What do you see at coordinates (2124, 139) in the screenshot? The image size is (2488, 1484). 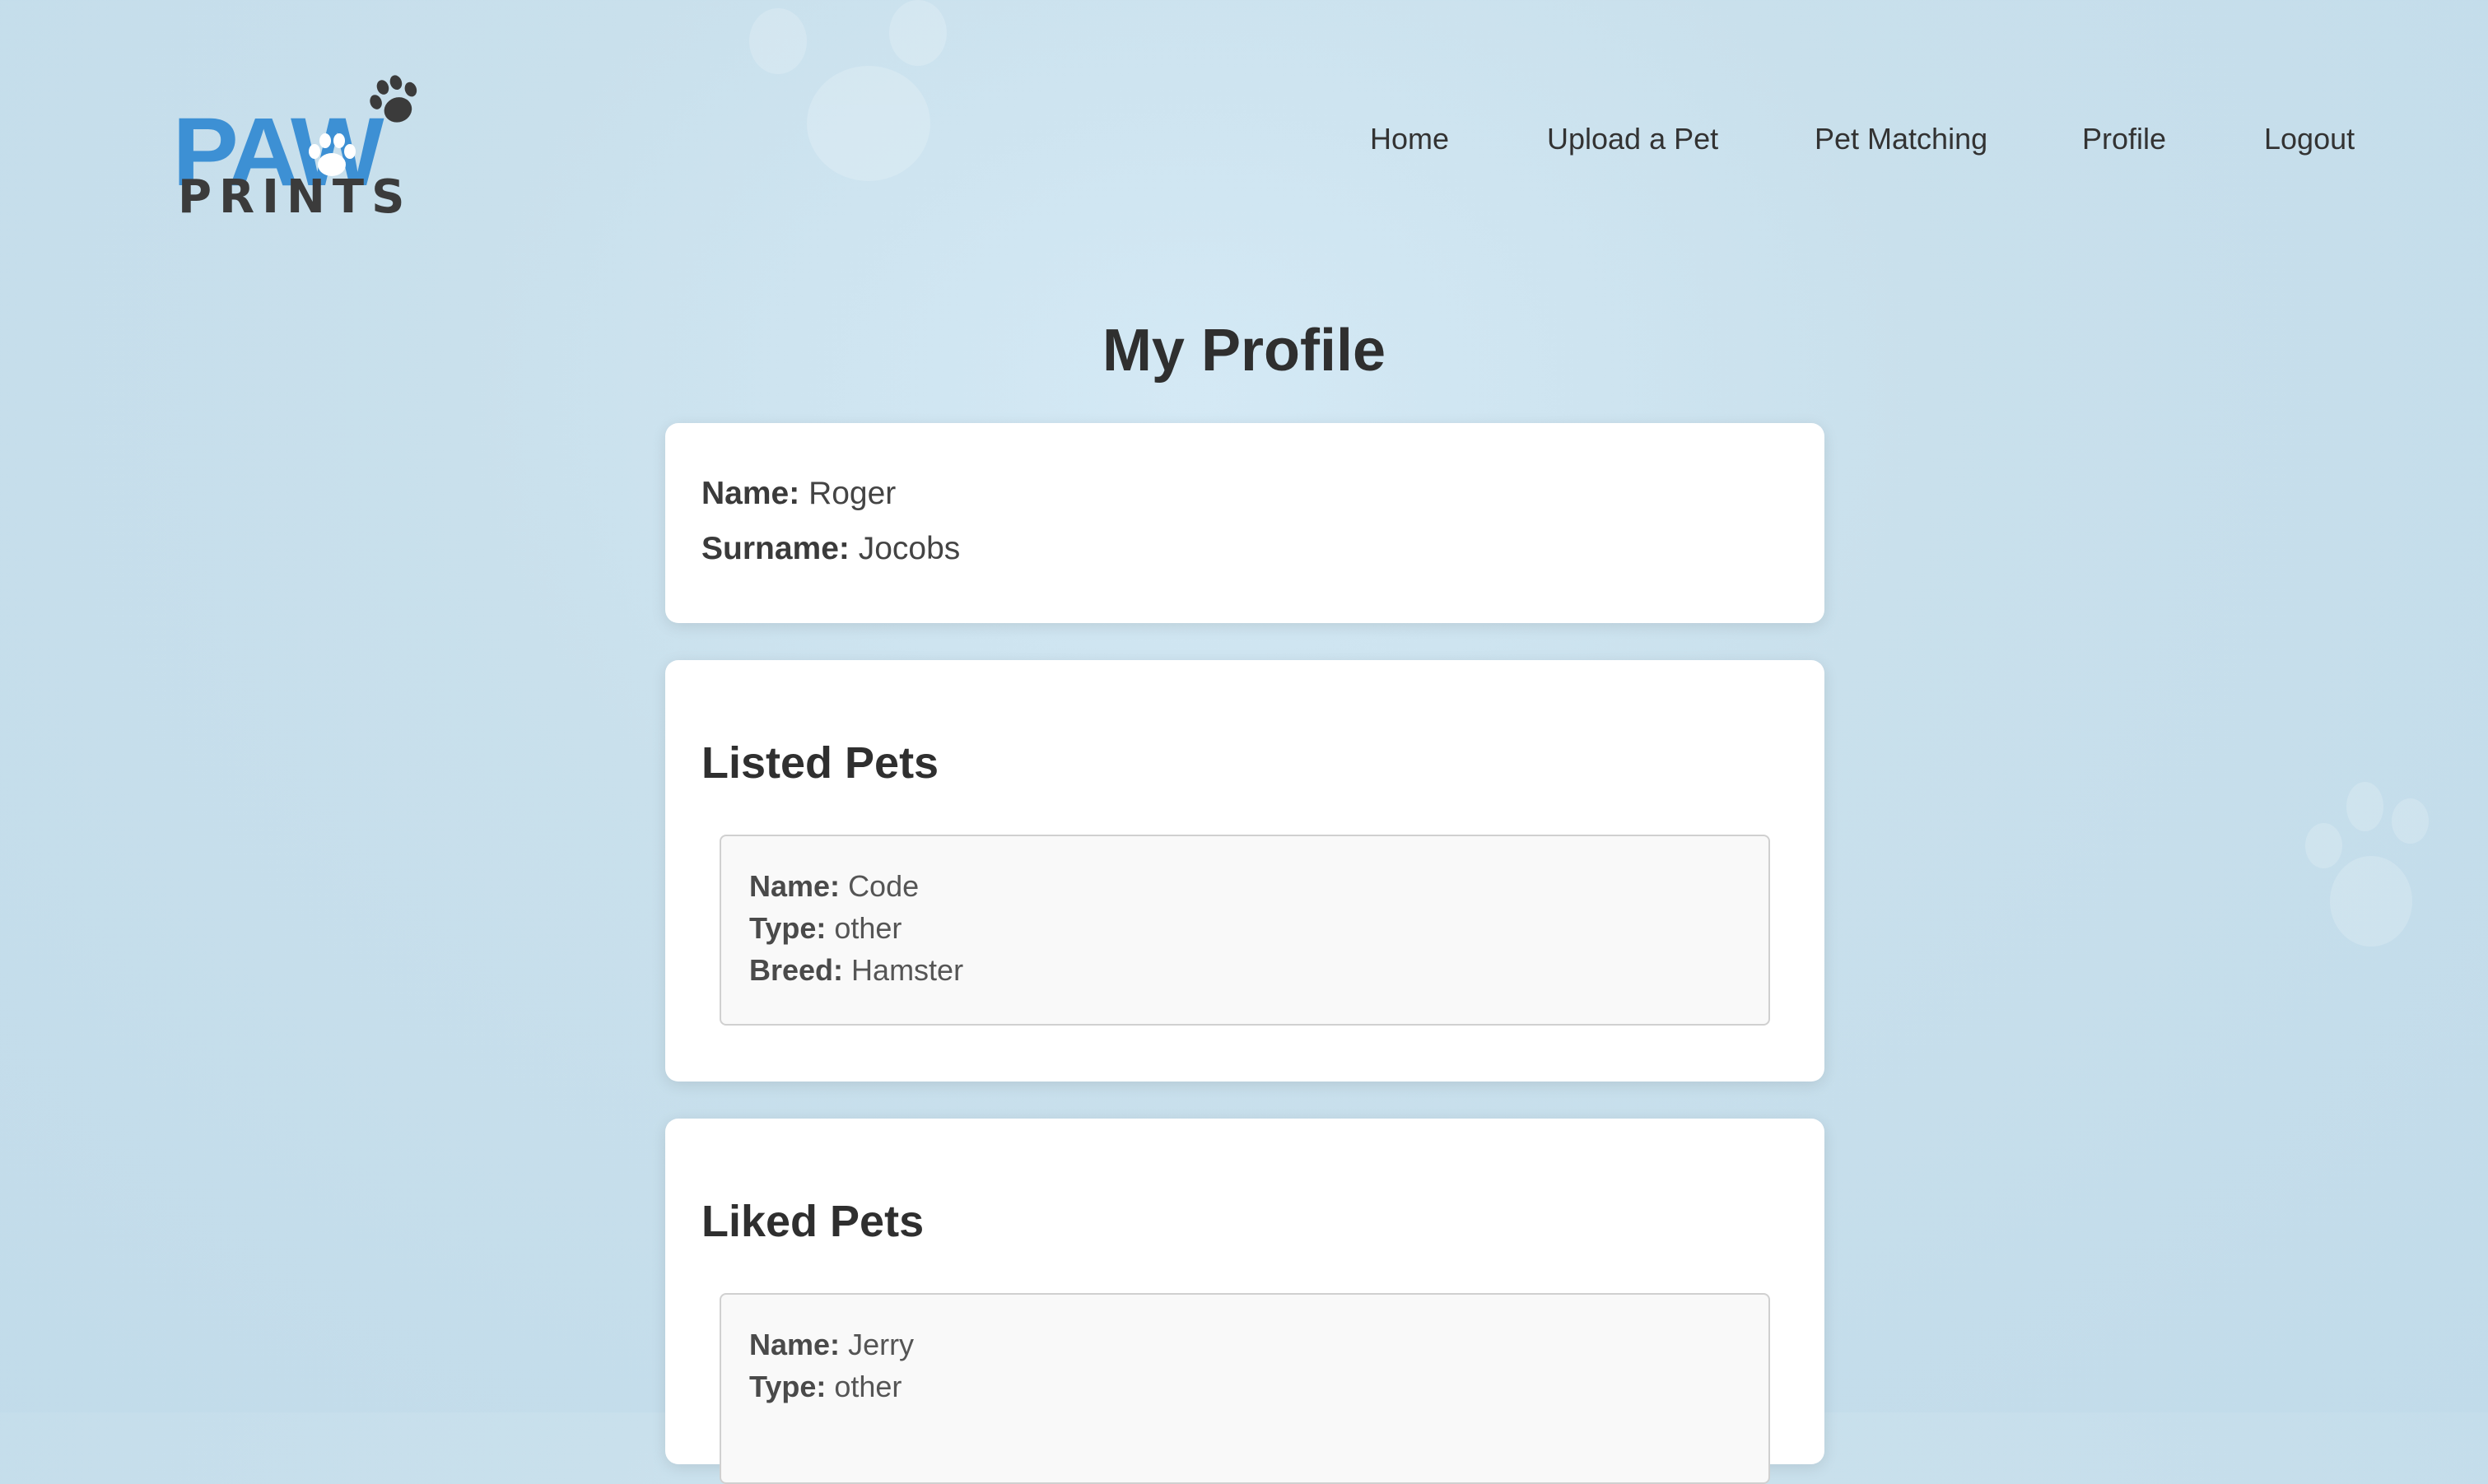 I see `nav-profile-link: Profile` at bounding box center [2124, 139].